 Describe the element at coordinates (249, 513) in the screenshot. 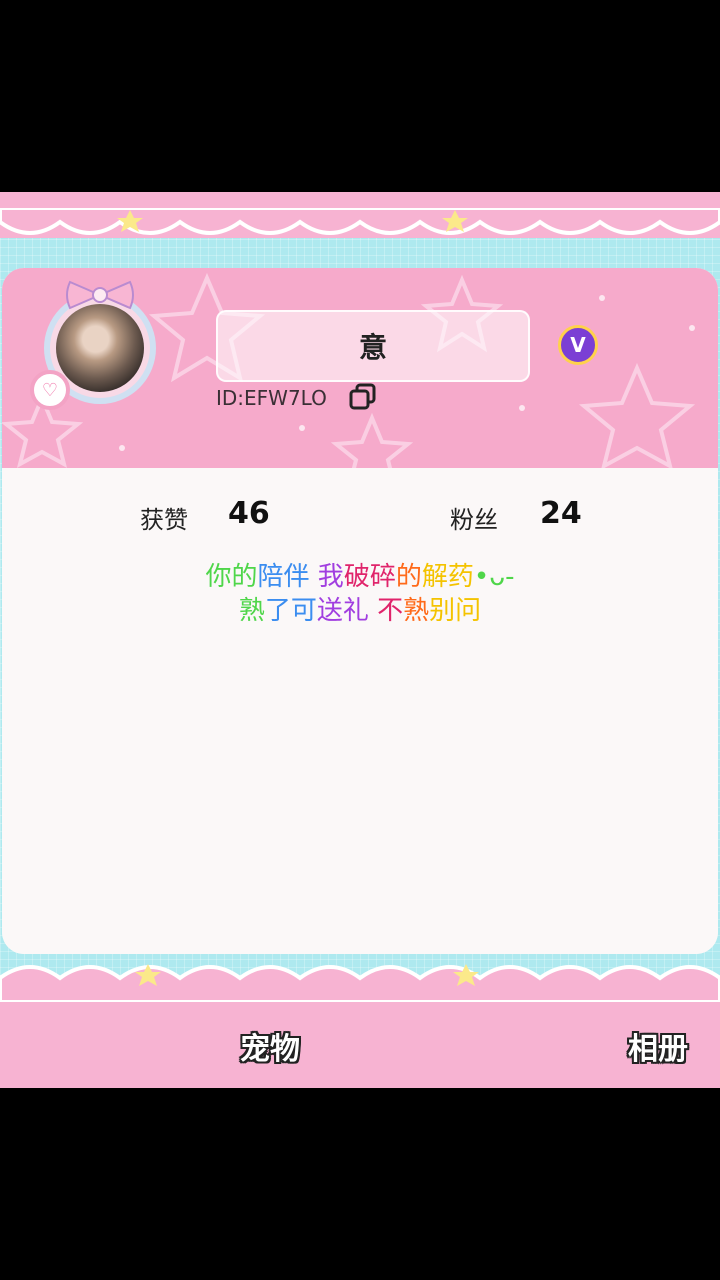

I see `likes-count: 46` at that location.